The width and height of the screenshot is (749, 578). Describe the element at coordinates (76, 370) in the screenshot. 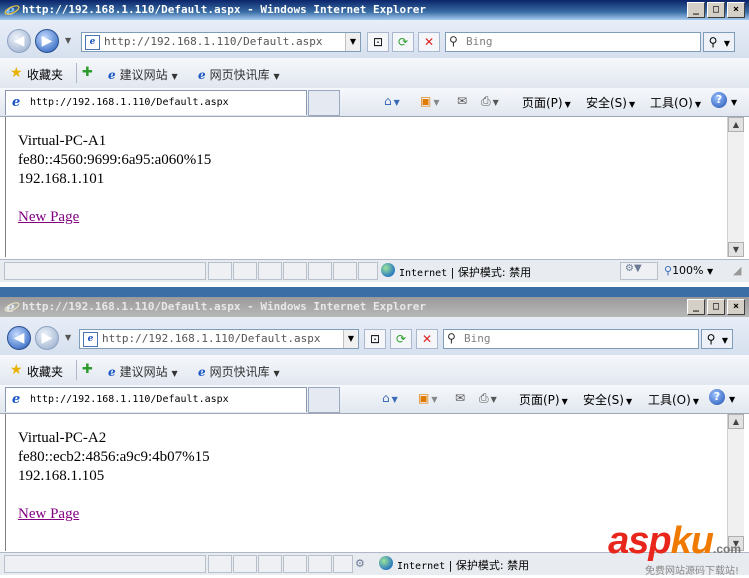

I see `divider` at that location.